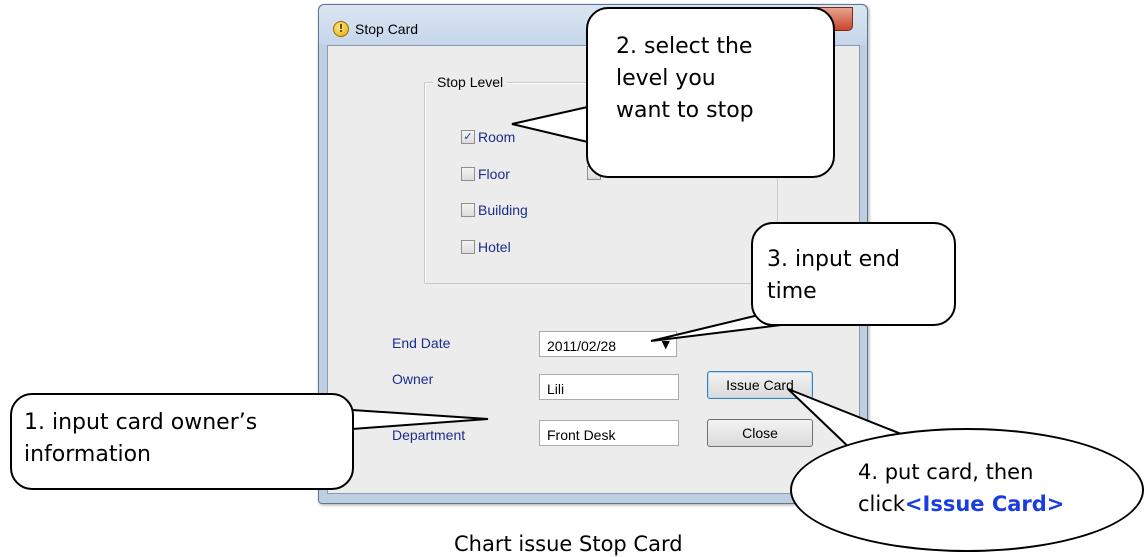  Describe the element at coordinates (141, 422) in the screenshot. I see `callout1-line1: 1. input card owner’s` at that location.